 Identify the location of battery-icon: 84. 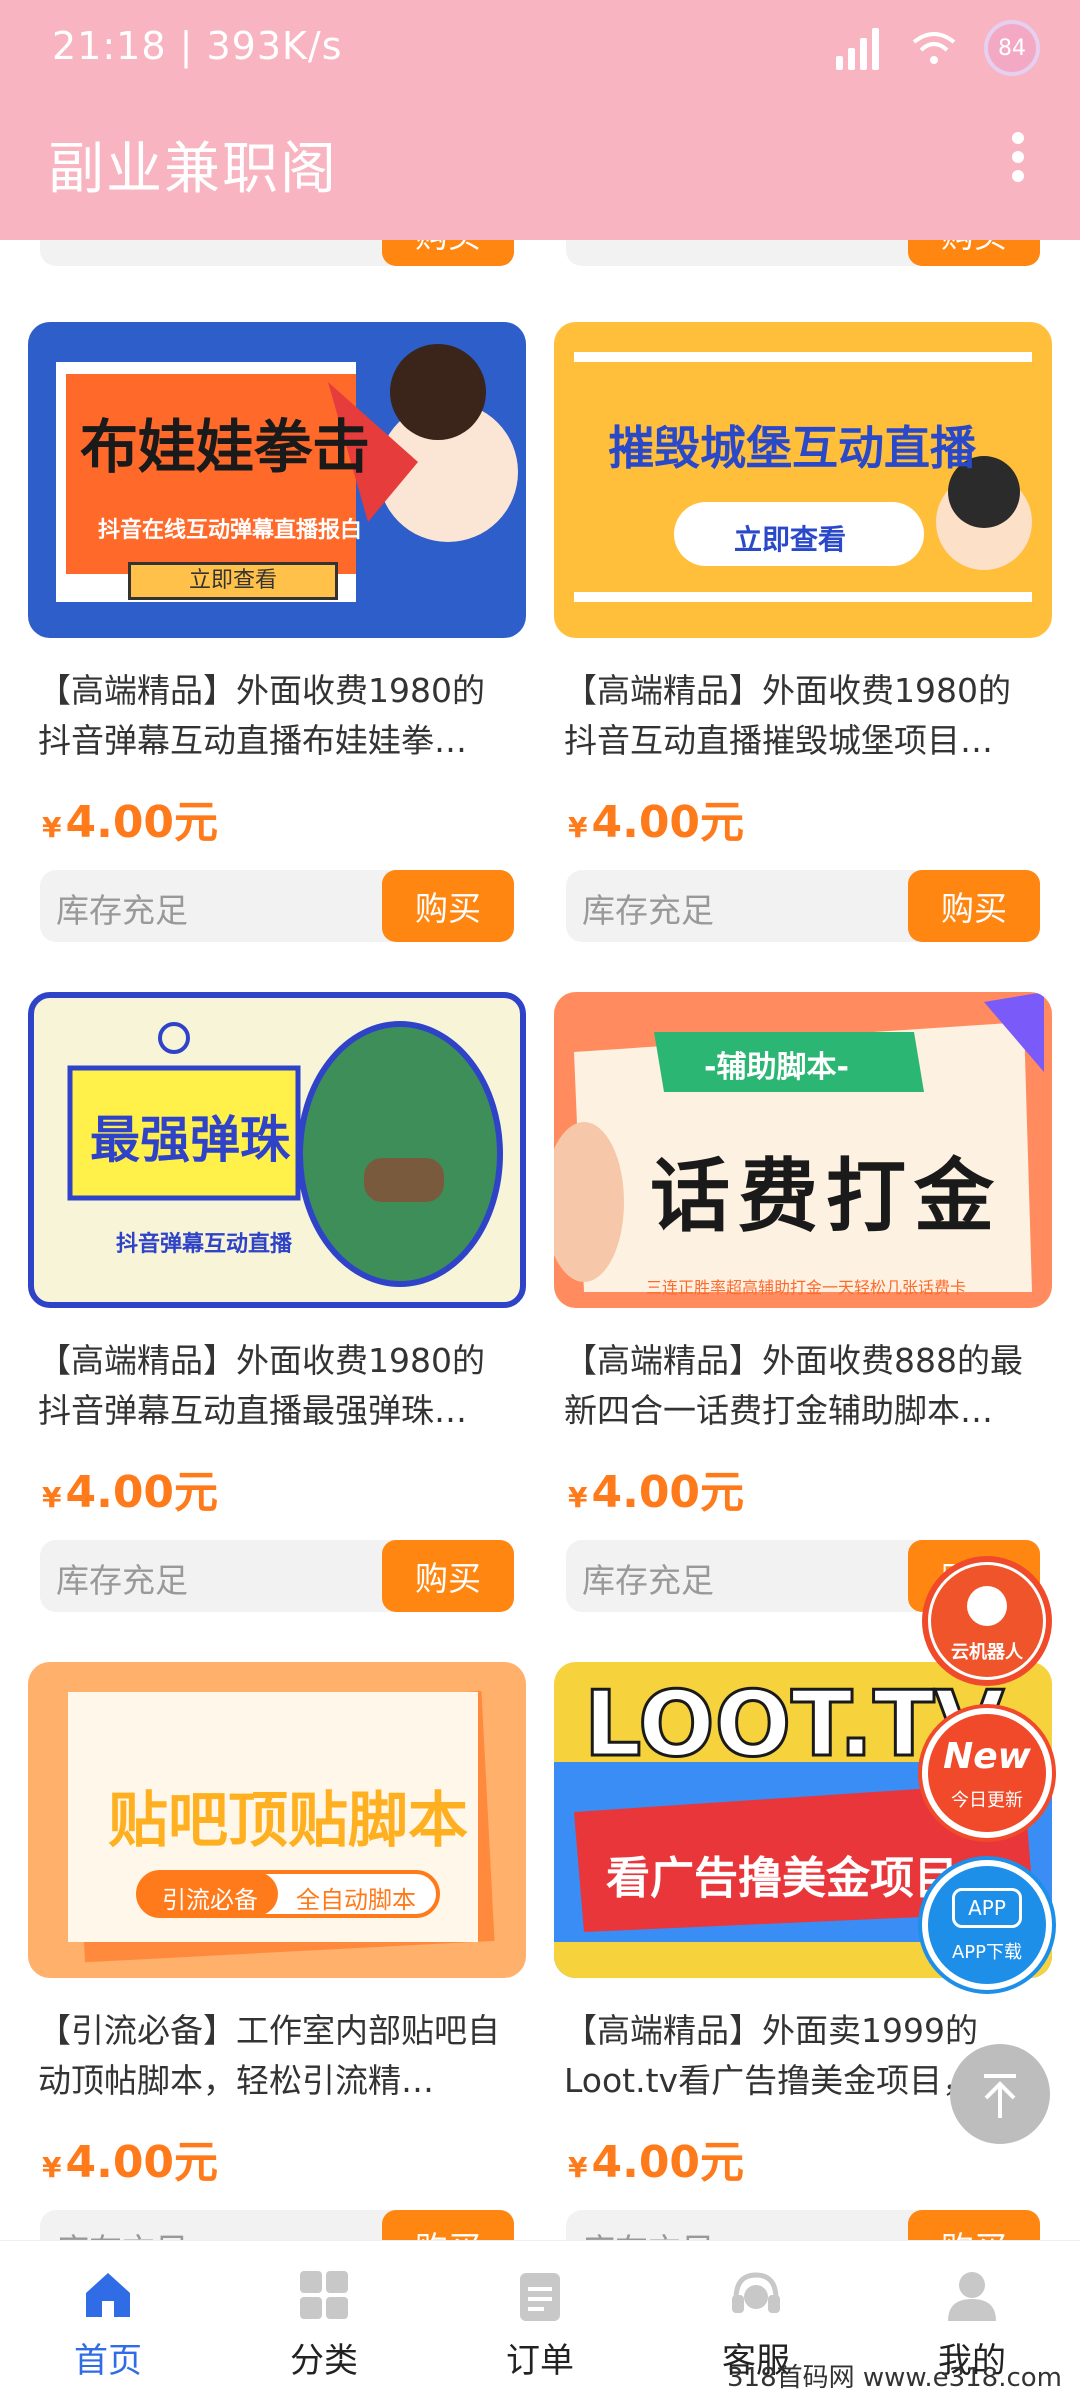
(1012, 48).